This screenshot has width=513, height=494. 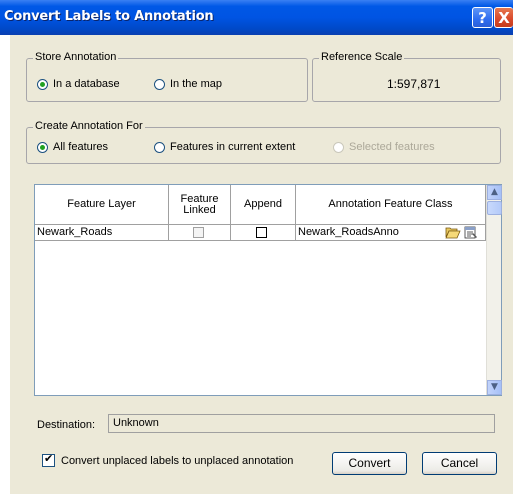 I want to click on scroll-thumb, so click(x=494, y=208).